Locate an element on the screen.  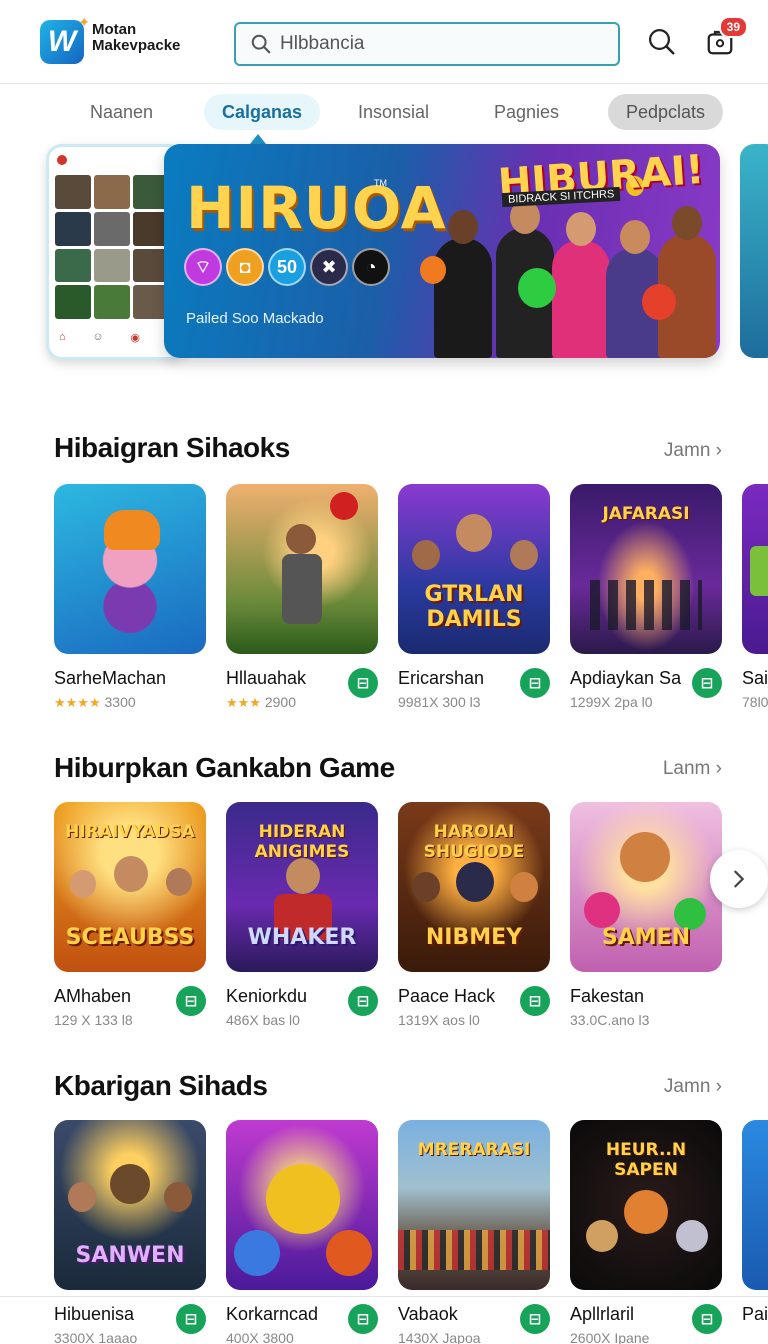
app-name: Apdiaykan Sa is located at coordinates (626, 678).